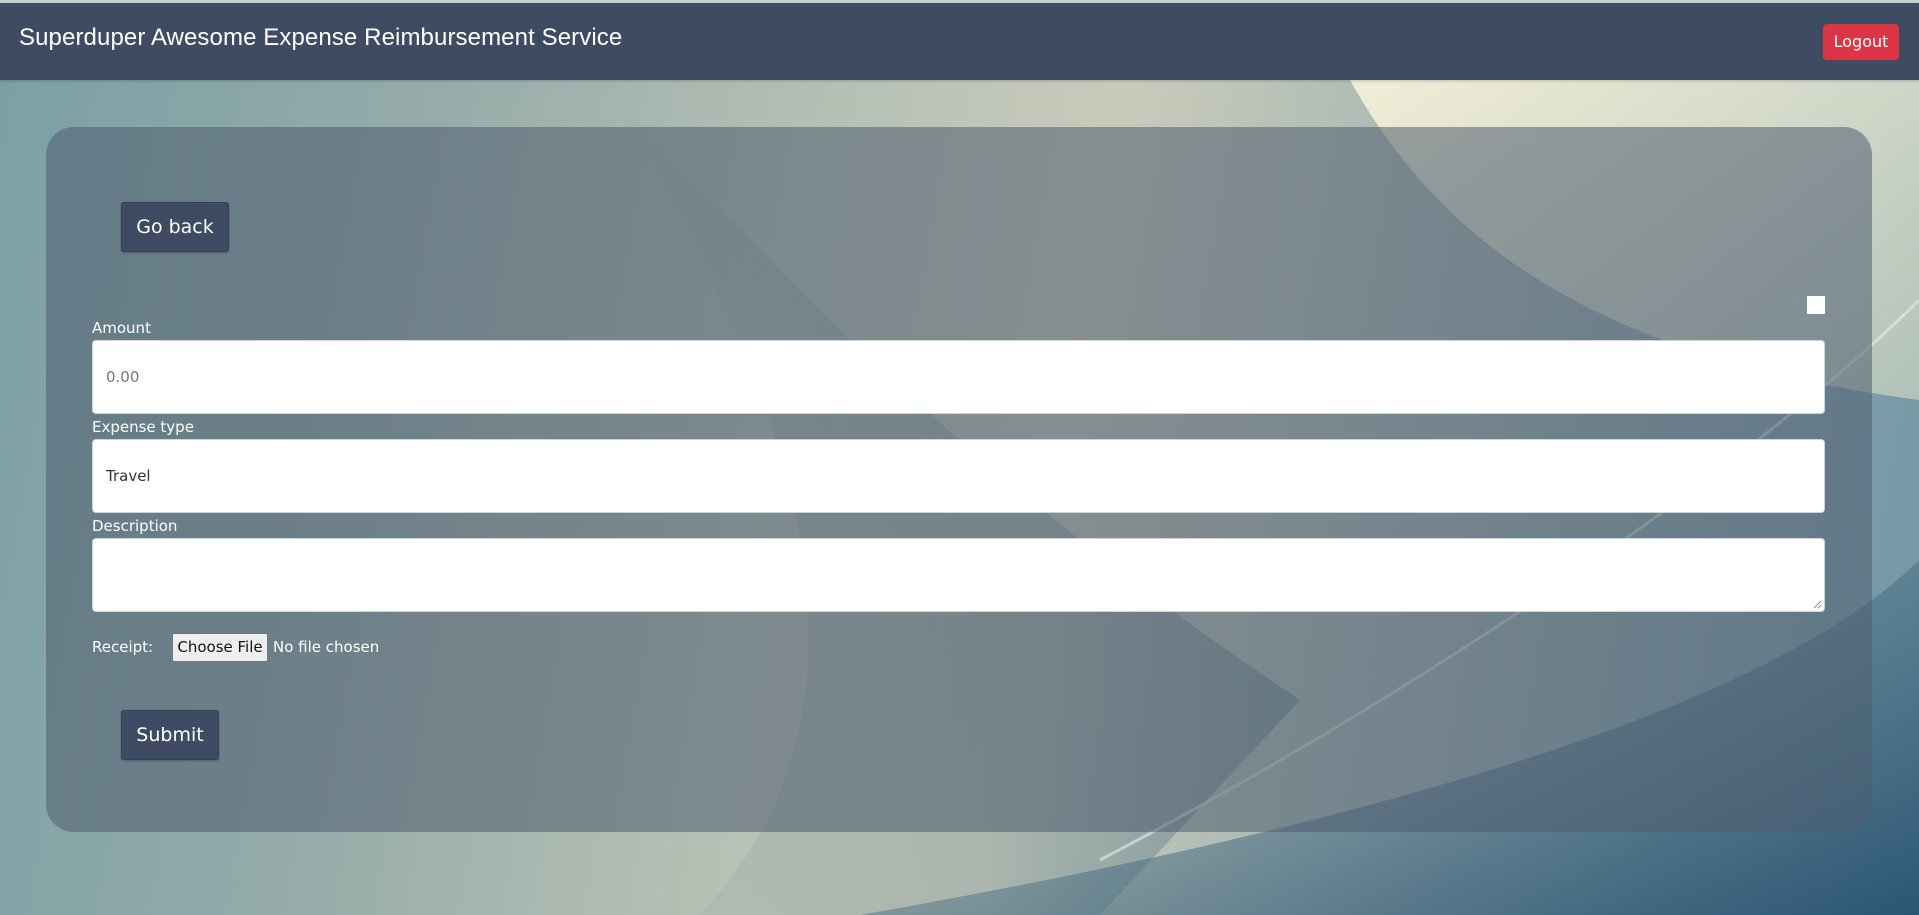 The image size is (1919, 915). I want to click on resize-grip-icon, so click(1817, 604).